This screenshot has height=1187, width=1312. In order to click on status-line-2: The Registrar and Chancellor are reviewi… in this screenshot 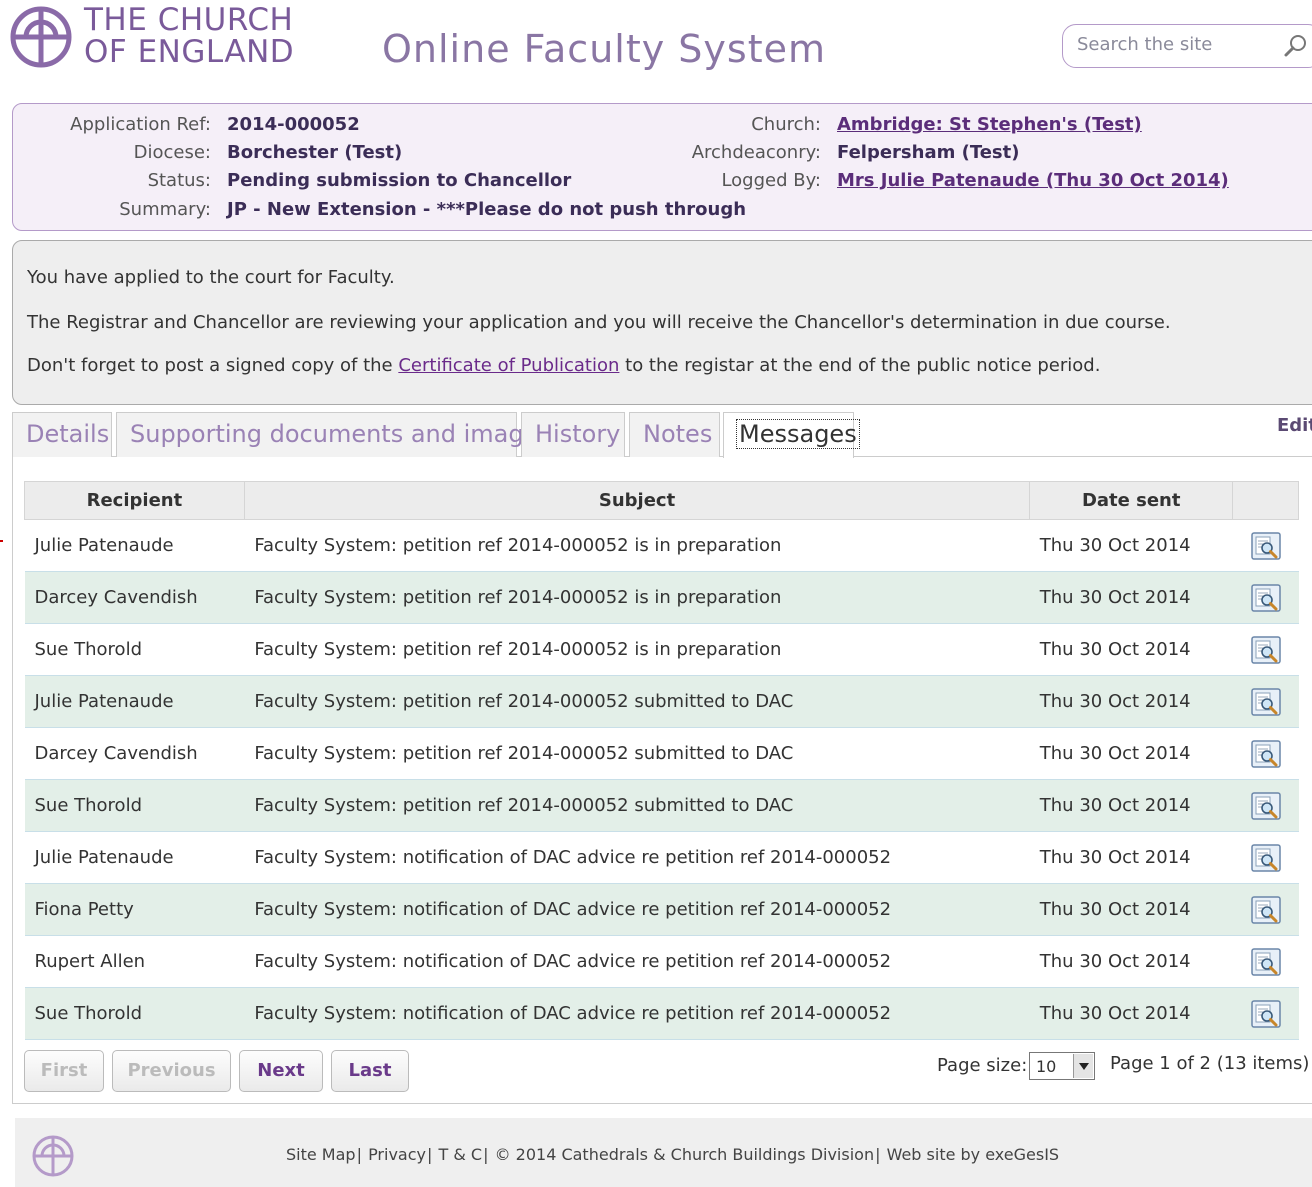, I will do `click(599, 322)`.